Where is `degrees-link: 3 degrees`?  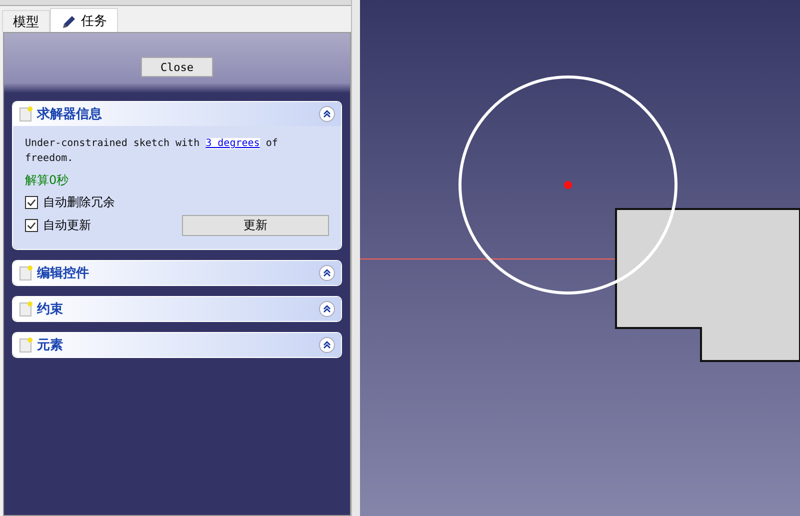 degrees-link: 3 degrees is located at coordinates (233, 143).